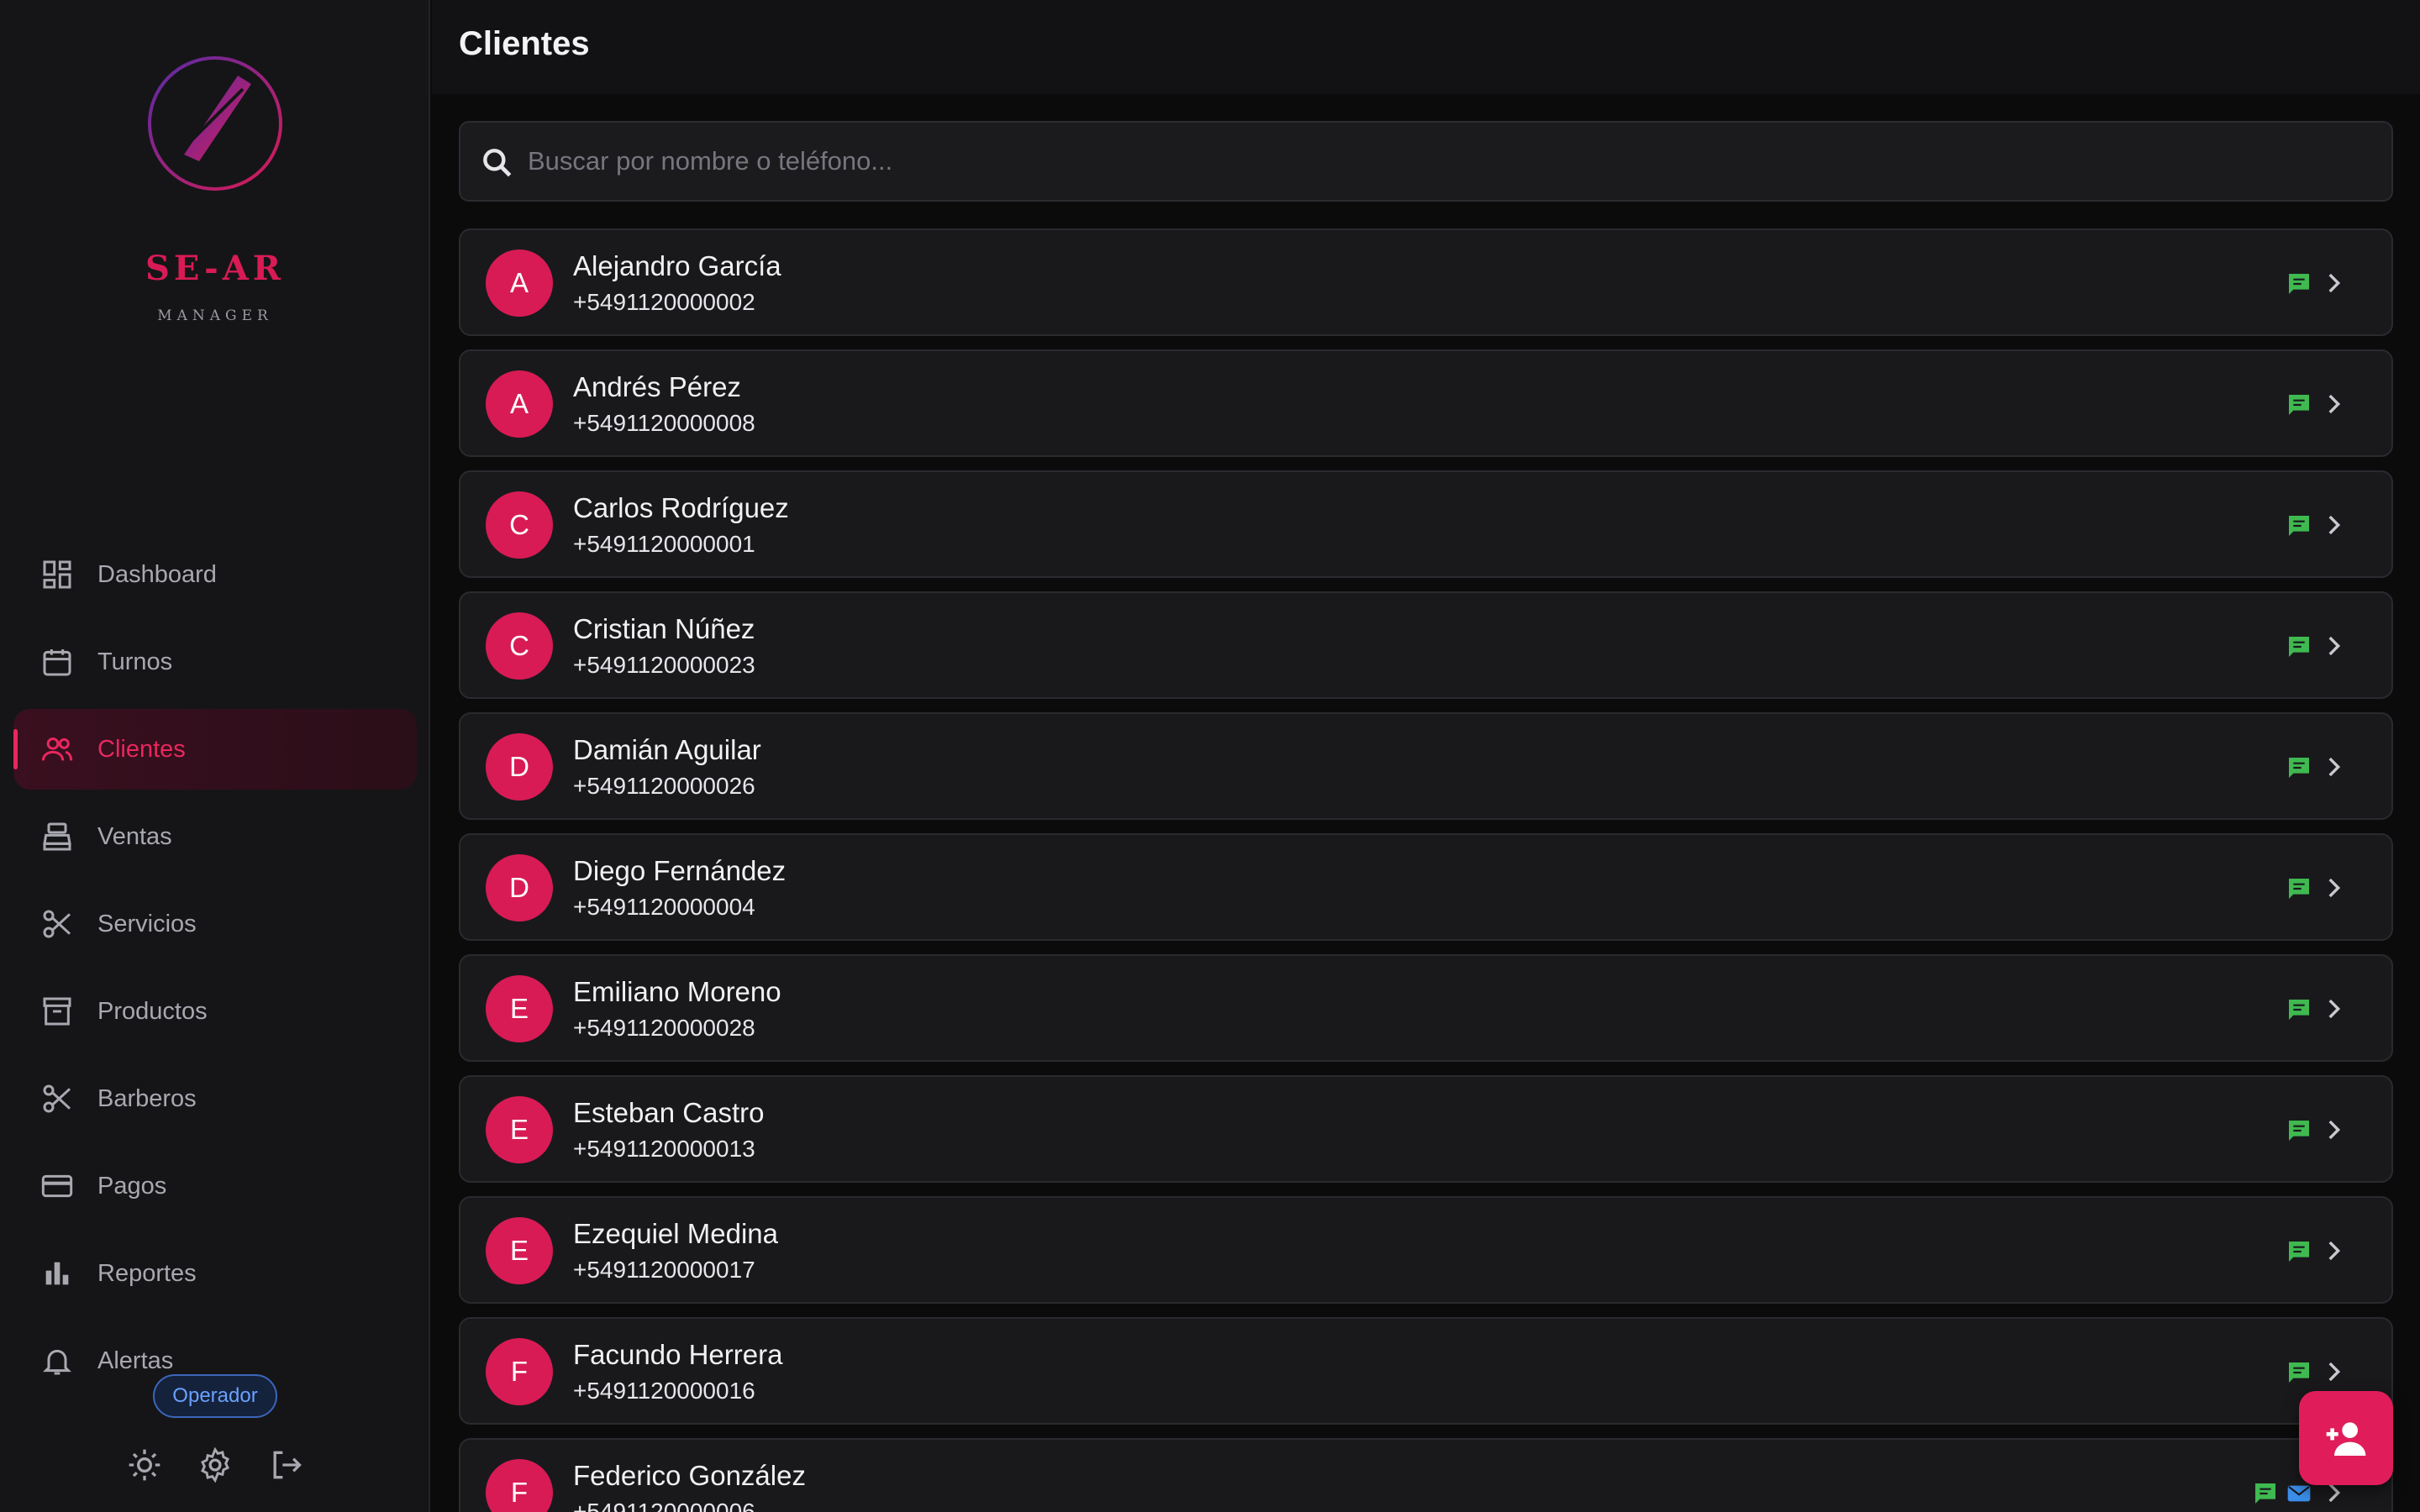  What do you see at coordinates (215, 268) in the screenshot?
I see `brand-name: SE-AR` at bounding box center [215, 268].